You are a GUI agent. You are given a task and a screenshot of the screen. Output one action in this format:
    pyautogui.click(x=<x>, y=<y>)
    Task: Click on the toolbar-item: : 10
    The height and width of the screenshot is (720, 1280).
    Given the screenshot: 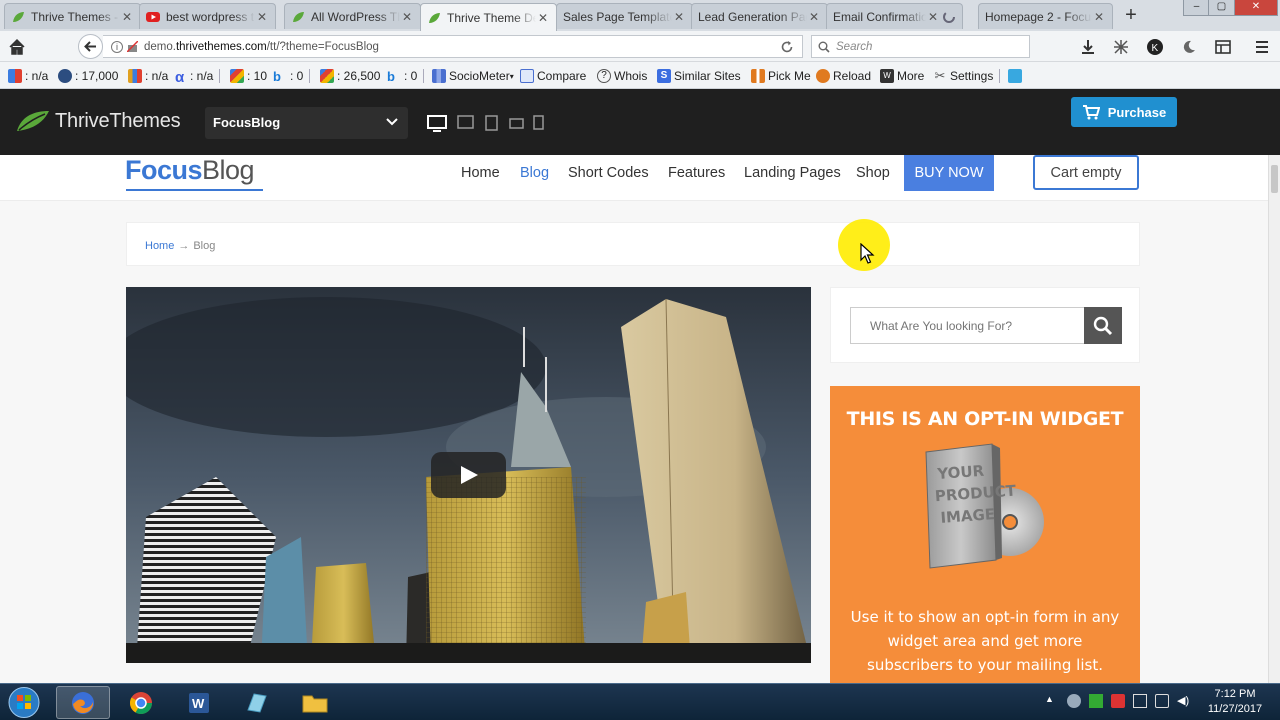 What is the action you would take?
    pyautogui.click(x=248, y=76)
    